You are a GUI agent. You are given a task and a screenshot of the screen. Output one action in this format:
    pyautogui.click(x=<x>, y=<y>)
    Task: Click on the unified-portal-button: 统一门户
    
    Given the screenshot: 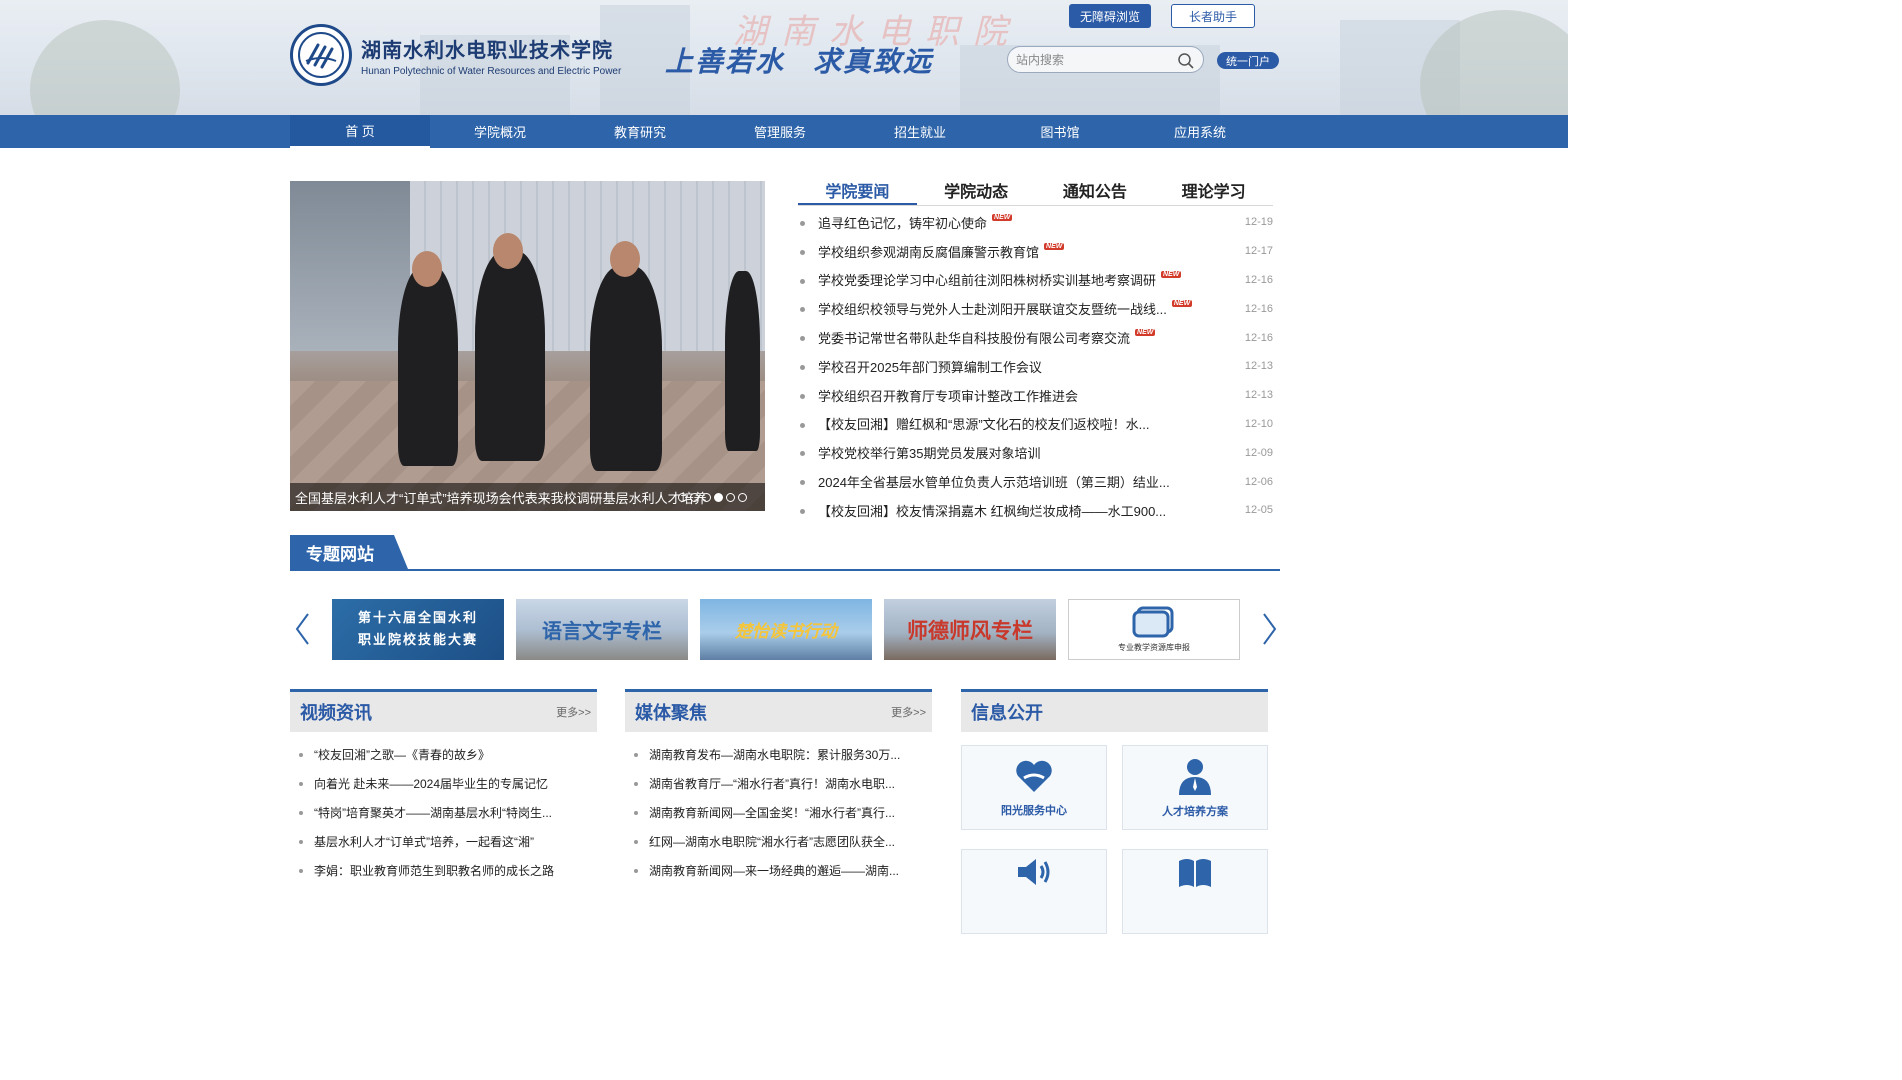 What is the action you would take?
    pyautogui.click(x=1248, y=60)
    